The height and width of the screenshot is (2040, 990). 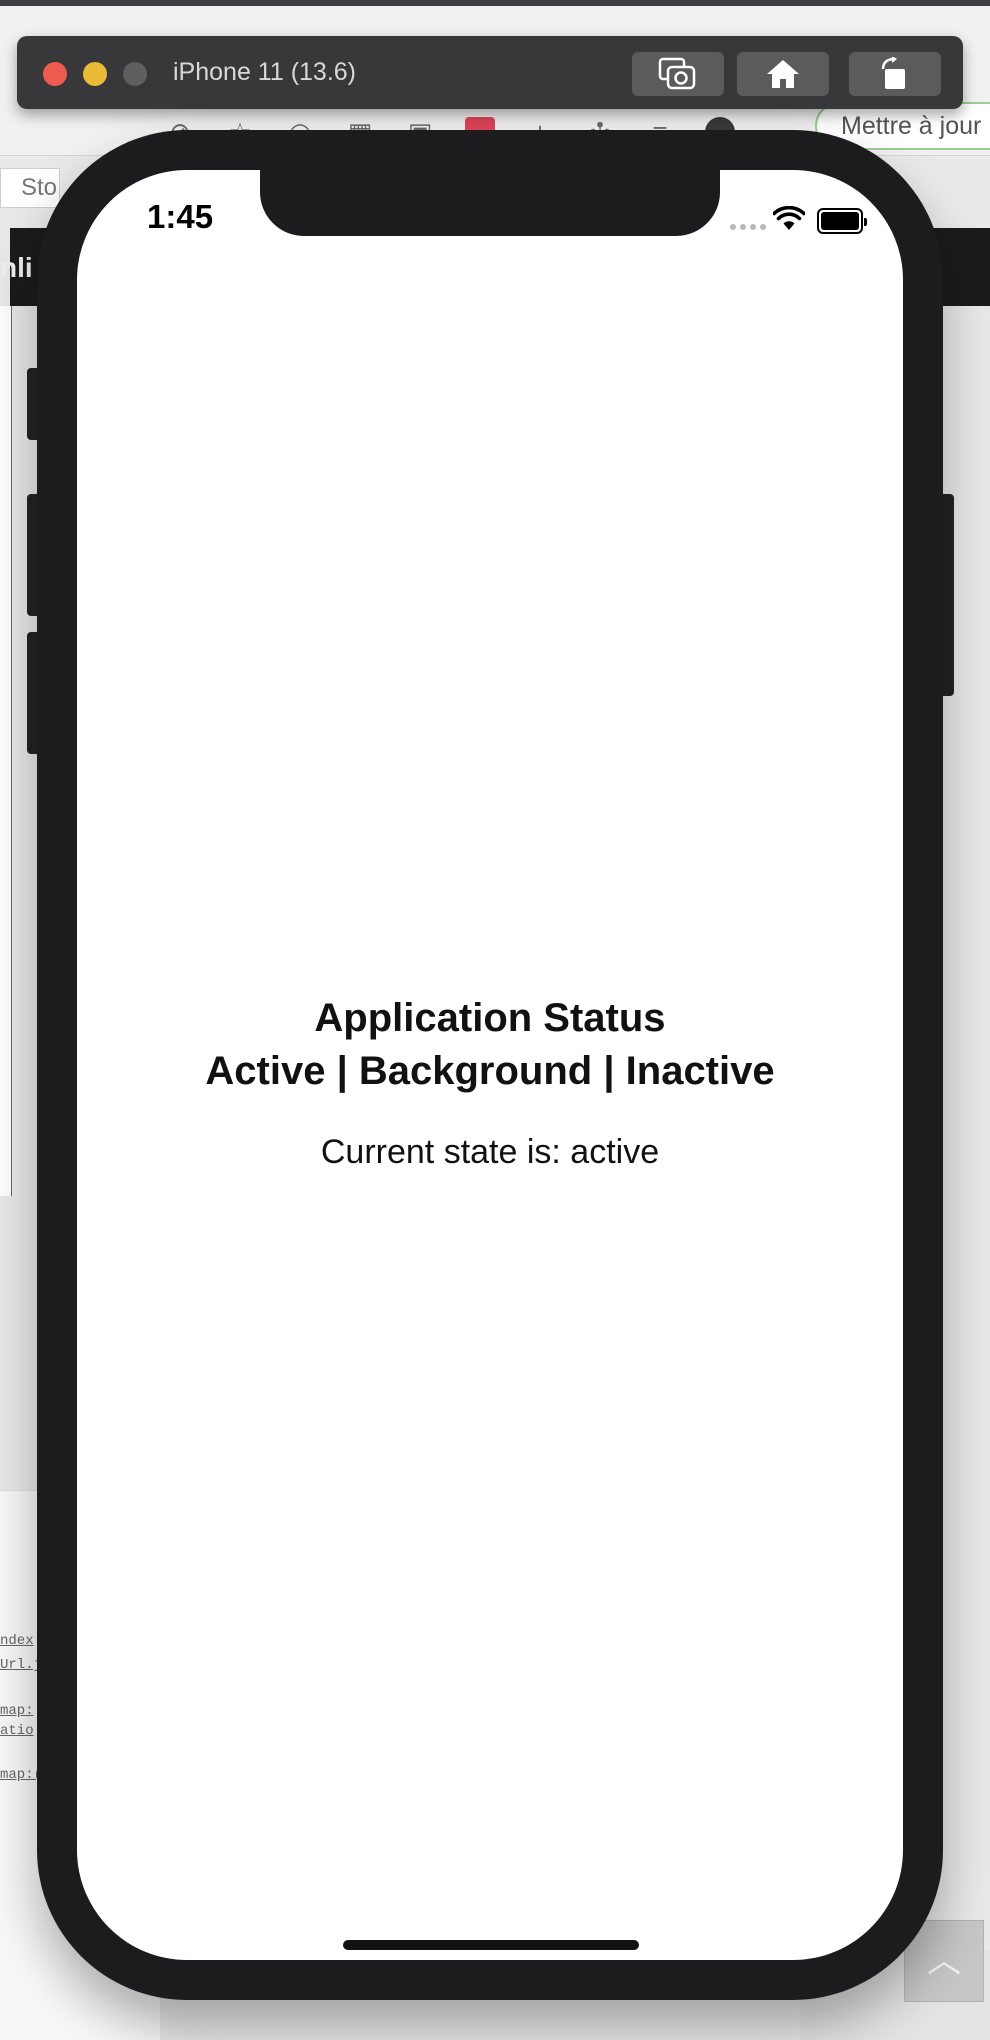 What do you see at coordinates (789, 218) in the screenshot?
I see `wifi-icon` at bounding box center [789, 218].